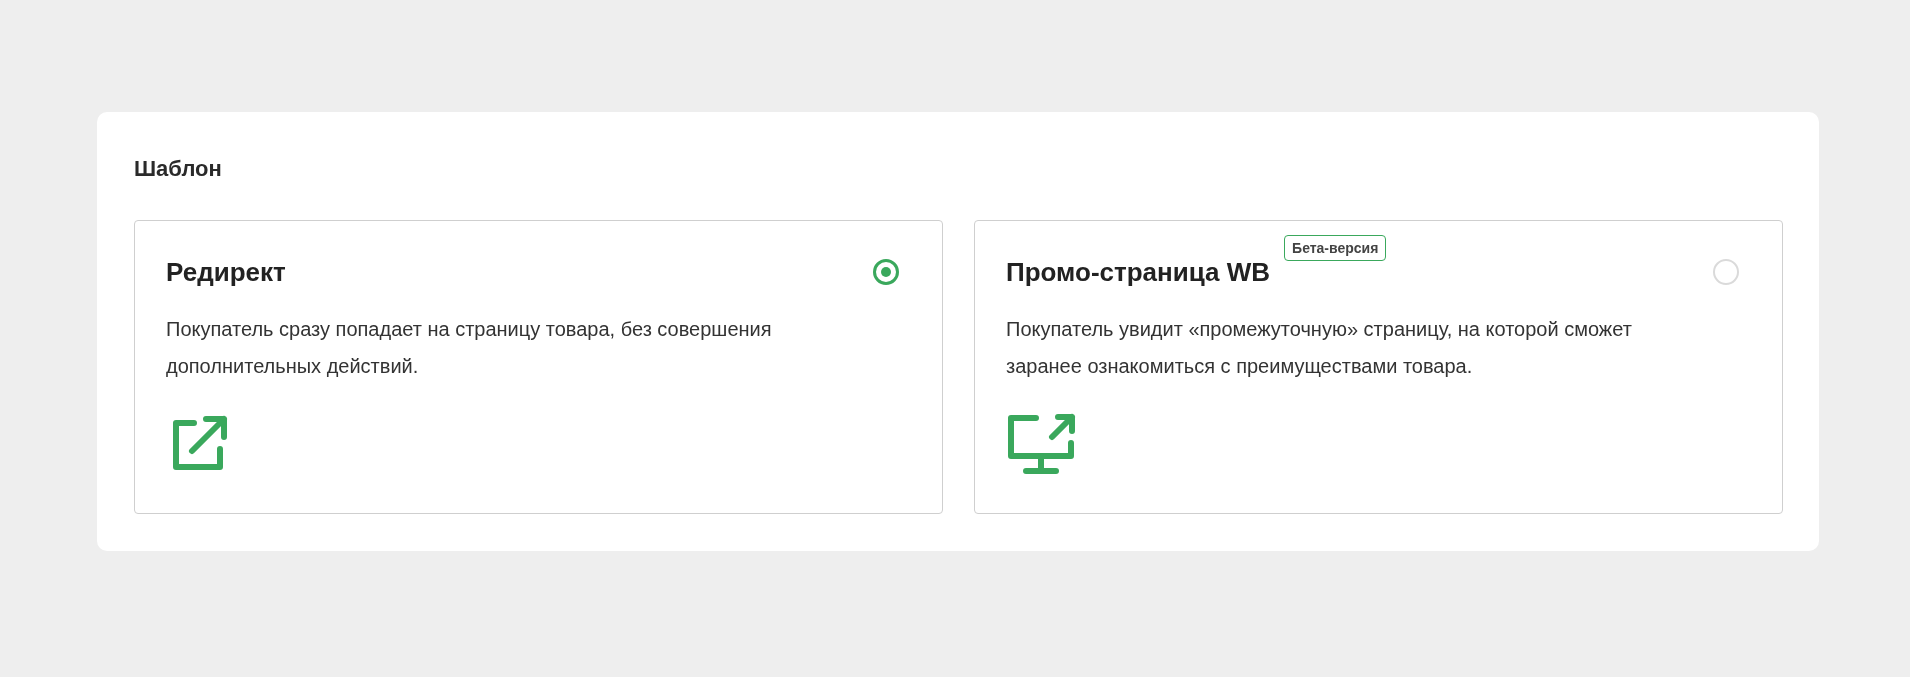  What do you see at coordinates (226, 272) in the screenshot?
I see `option-title: Редирект` at bounding box center [226, 272].